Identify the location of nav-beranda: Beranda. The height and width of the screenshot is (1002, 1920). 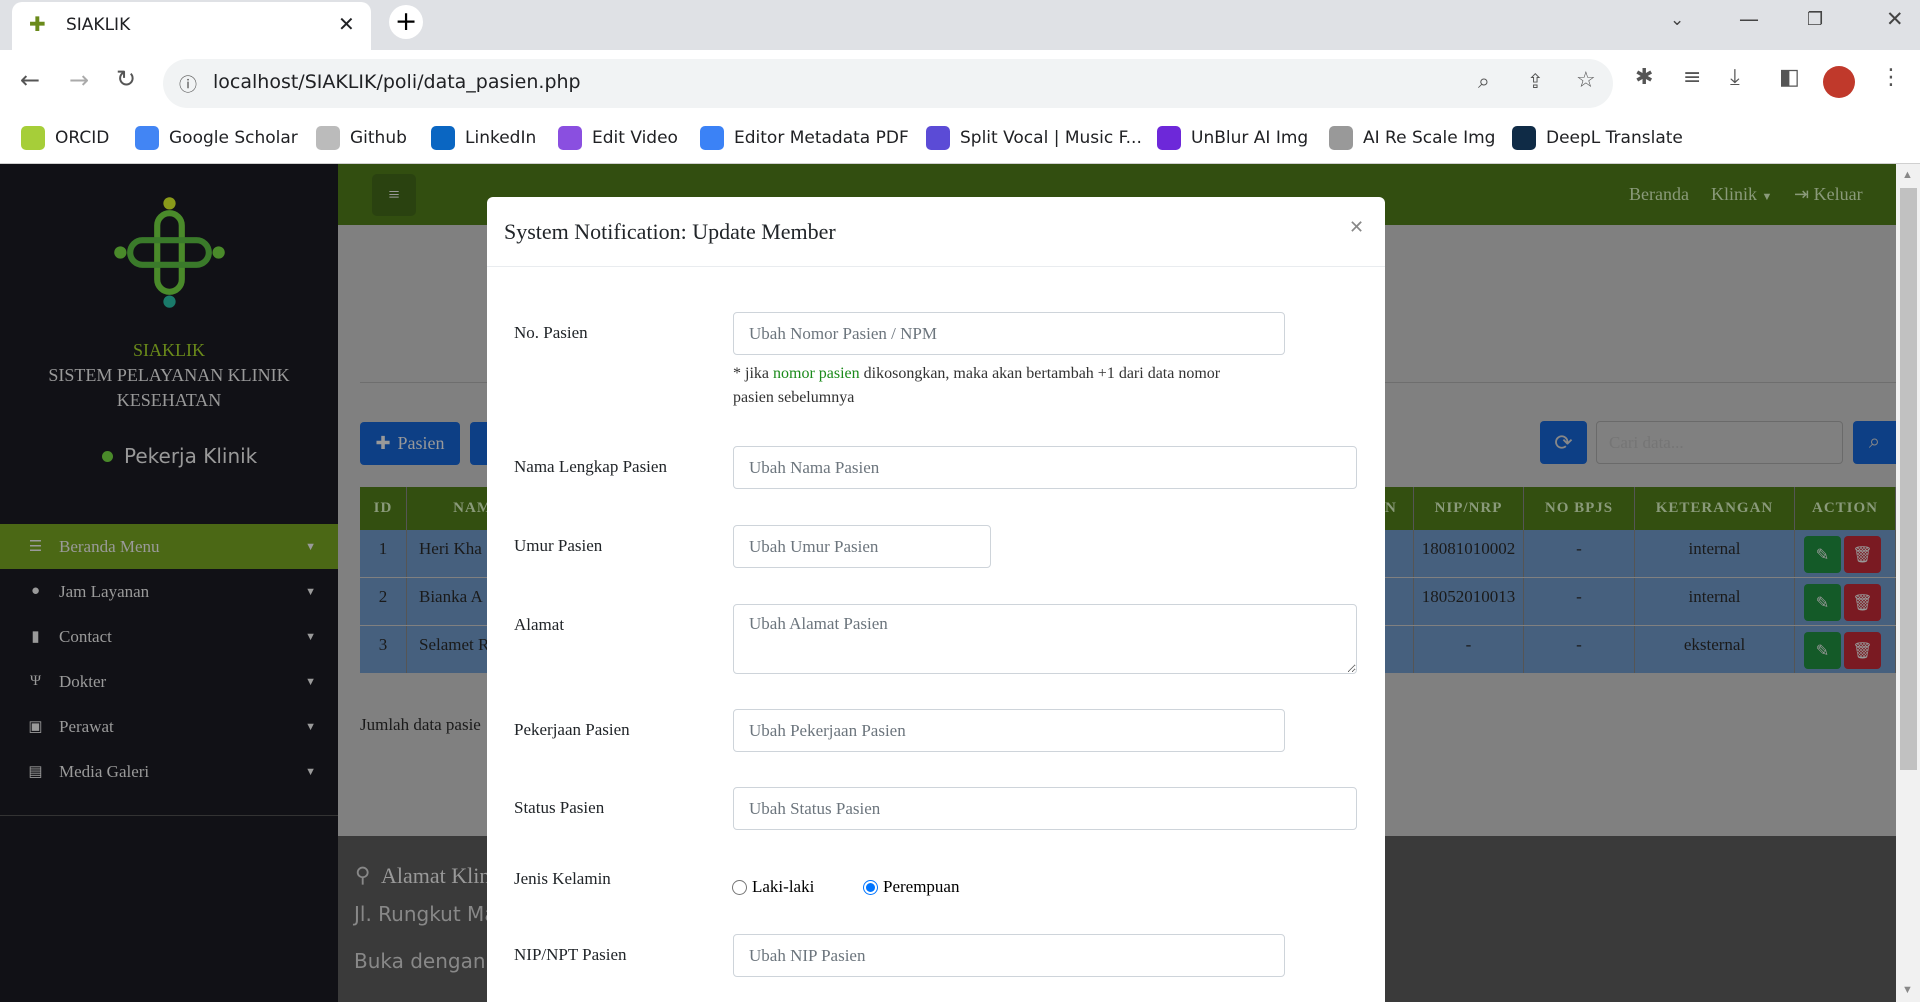
(1659, 194).